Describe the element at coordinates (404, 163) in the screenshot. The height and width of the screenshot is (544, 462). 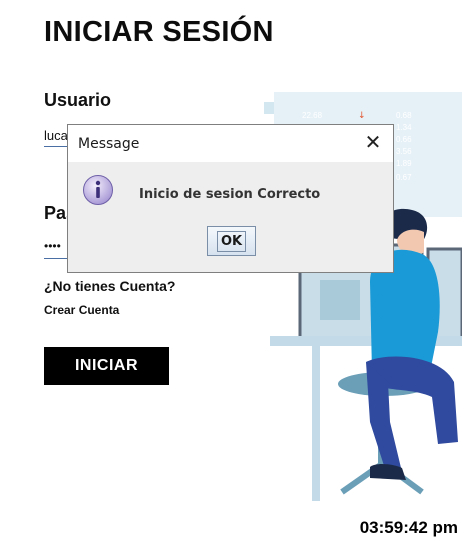
I see `screen-value: 1.89` at that location.